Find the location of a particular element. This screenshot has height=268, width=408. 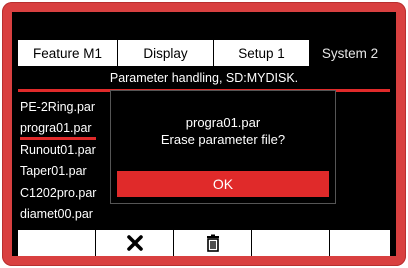

list-item: PE-2Ring.par is located at coordinates (70, 107).